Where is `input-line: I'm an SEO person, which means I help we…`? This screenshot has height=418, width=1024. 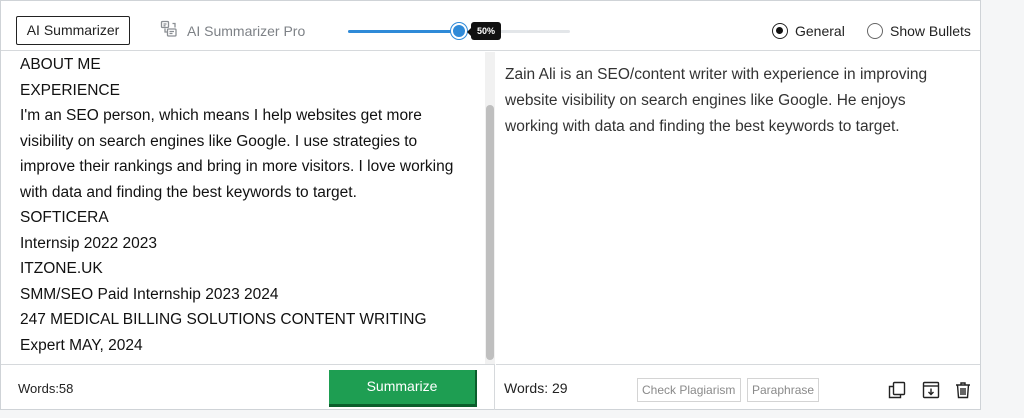
input-line: I'm an SEO person, which means I help we… is located at coordinates (221, 115).